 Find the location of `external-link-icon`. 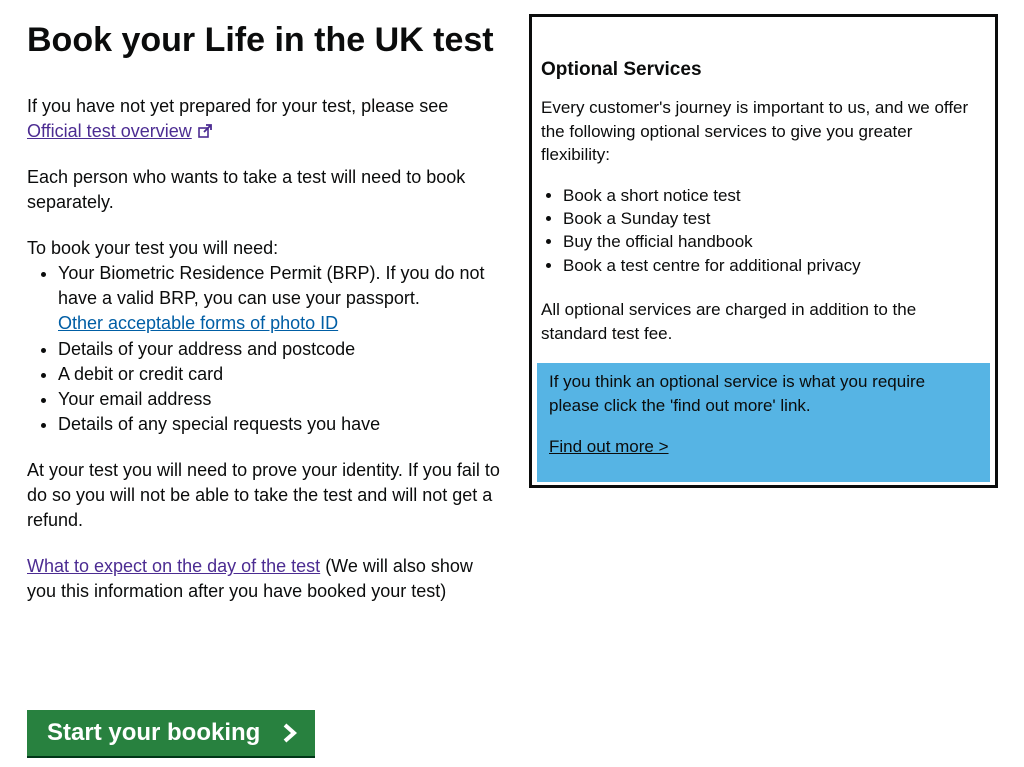

external-link-icon is located at coordinates (204, 131).